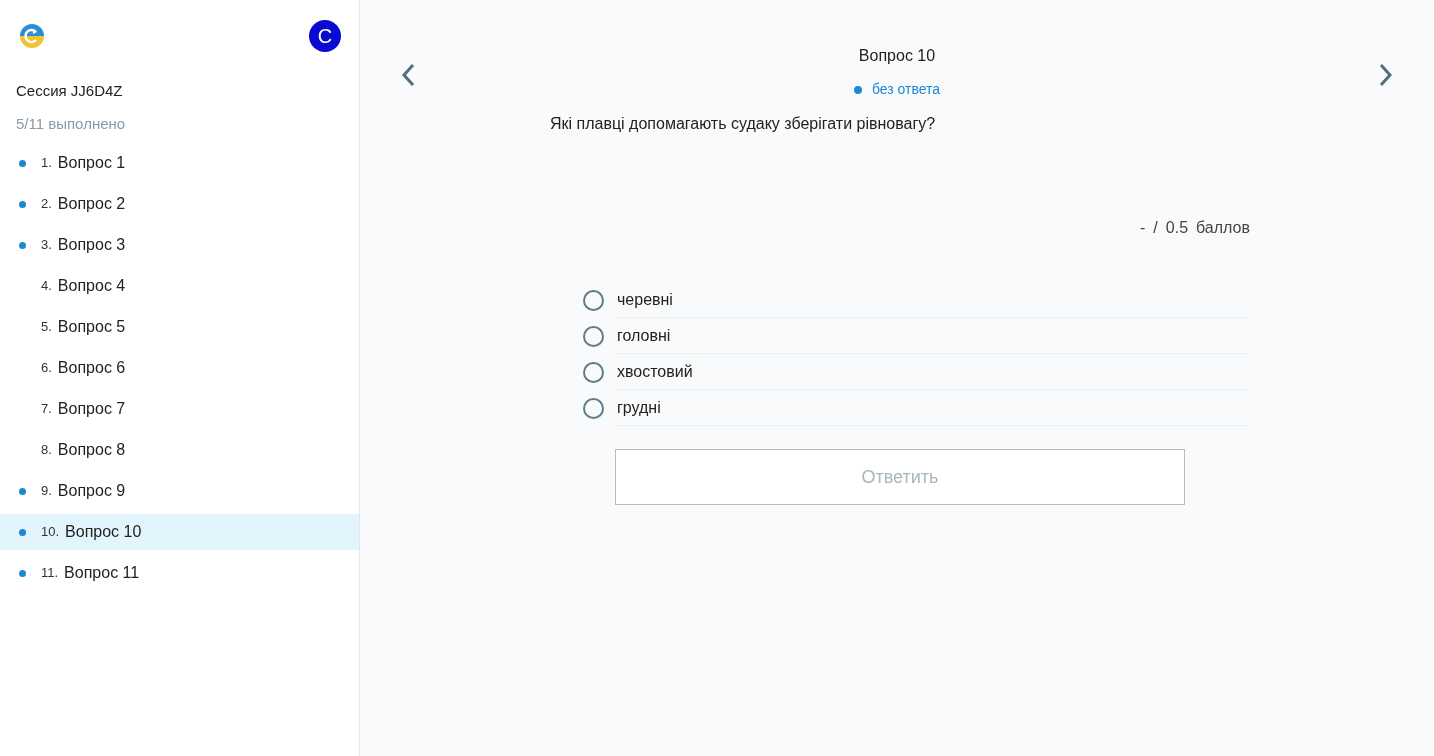 The height and width of the screenshot is (756, 1434). I want to click on question-label: Вопрос 1, so click(91, 163).